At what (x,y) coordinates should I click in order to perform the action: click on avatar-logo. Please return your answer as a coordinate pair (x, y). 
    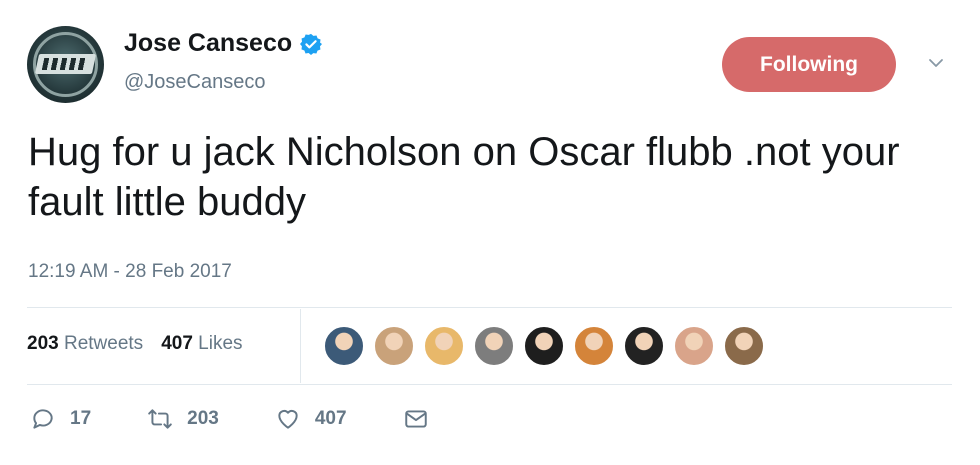
    Looking at the image, I should click on (65, 64).